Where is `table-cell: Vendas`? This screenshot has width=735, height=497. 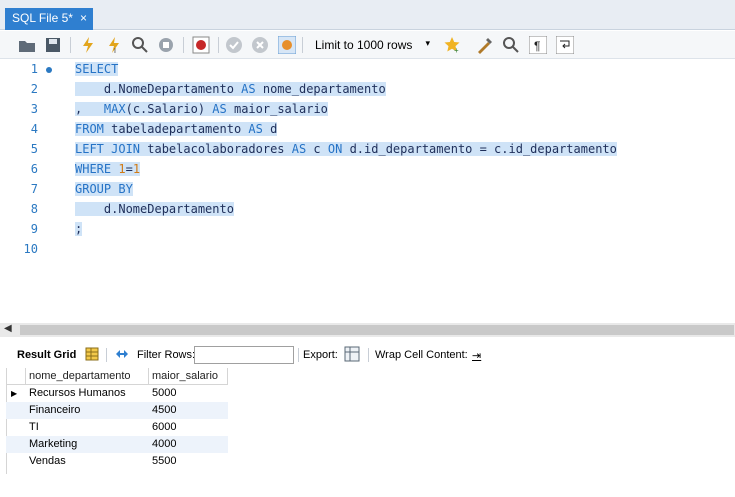 table-cell: Vendas is located at coordinates (87, 461).